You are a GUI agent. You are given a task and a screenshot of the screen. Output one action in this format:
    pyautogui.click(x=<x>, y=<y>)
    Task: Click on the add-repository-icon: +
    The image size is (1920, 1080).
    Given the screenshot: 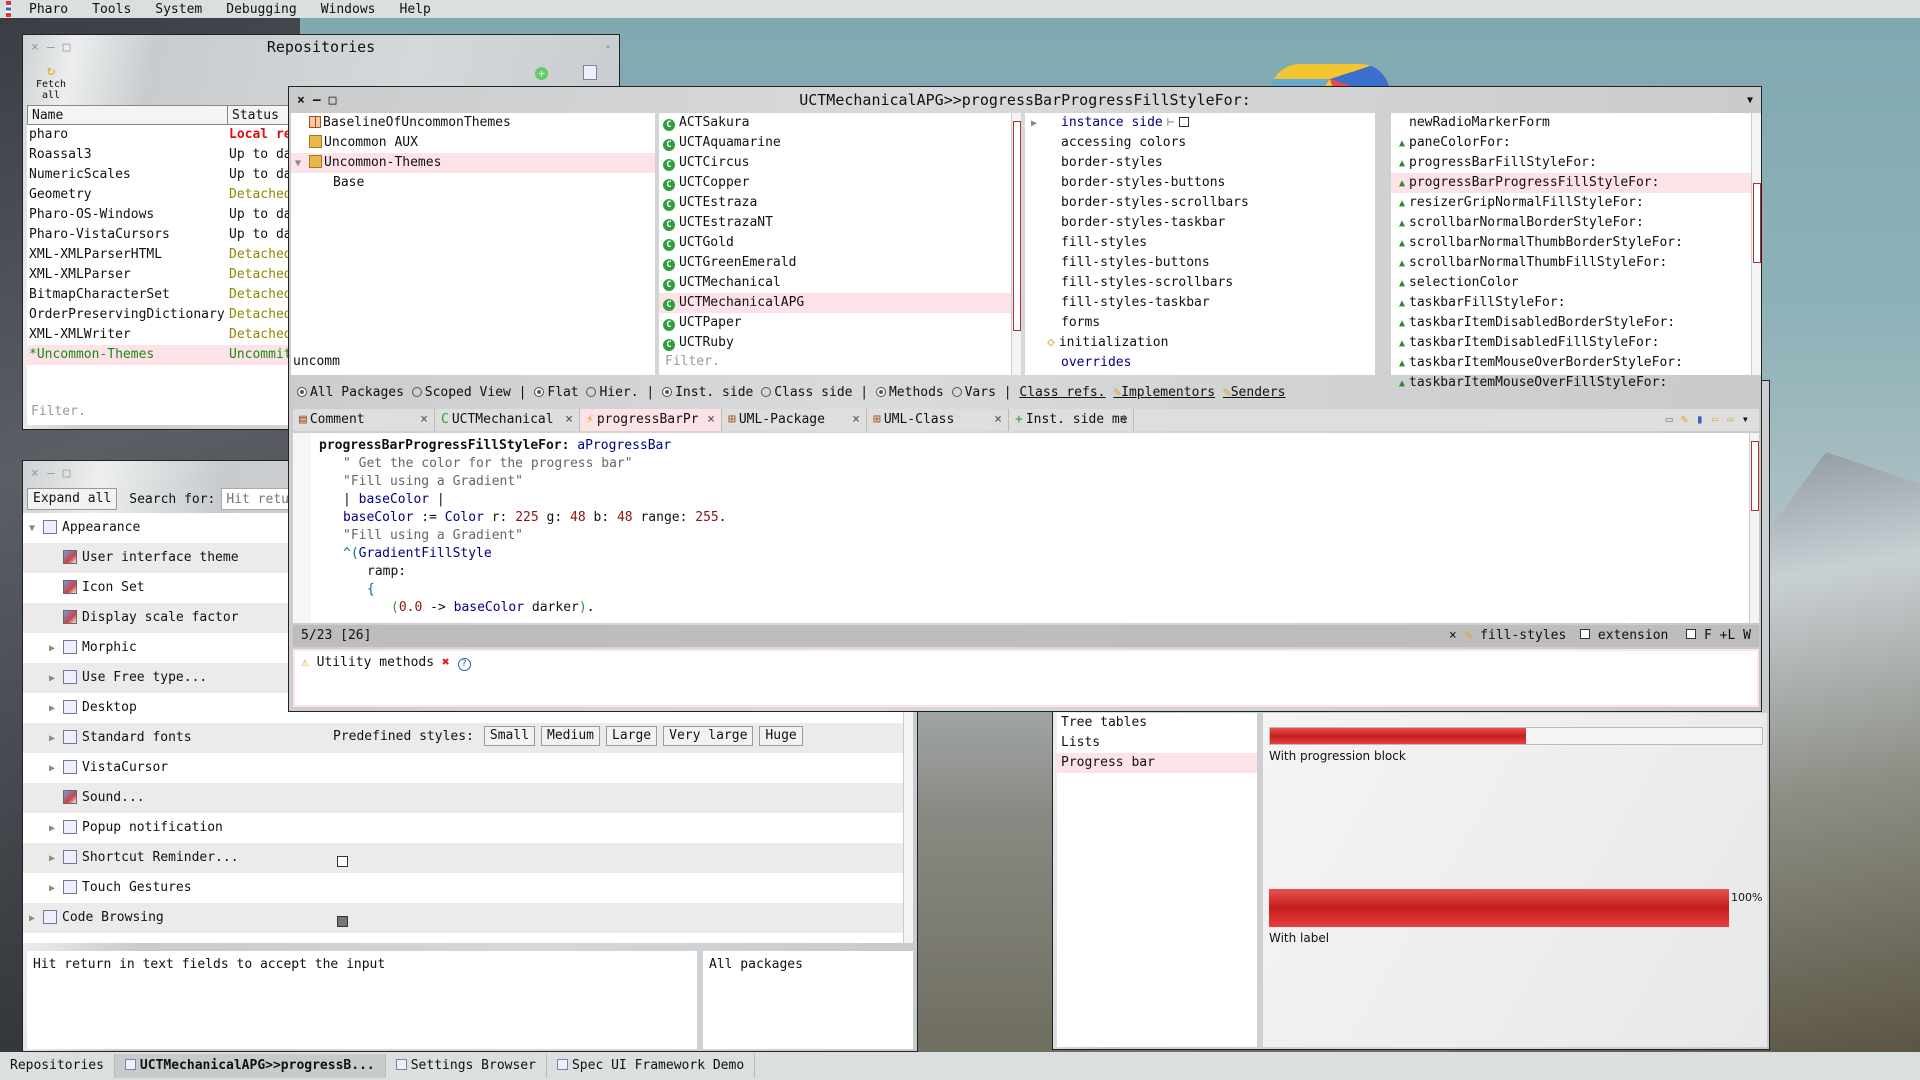 What is the action you would take?
    pyautogui.click(x=541, y=73)
    